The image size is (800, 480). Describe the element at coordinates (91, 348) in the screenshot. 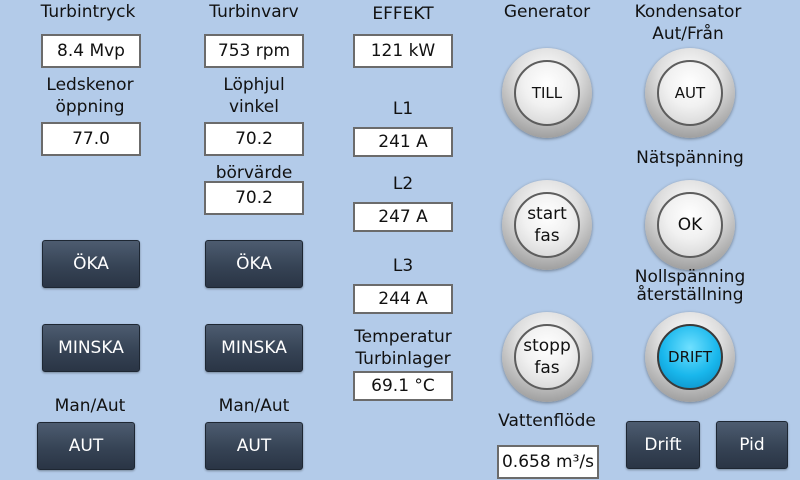

I see `guide-vane-decrease-button: MINSKA` at that location.